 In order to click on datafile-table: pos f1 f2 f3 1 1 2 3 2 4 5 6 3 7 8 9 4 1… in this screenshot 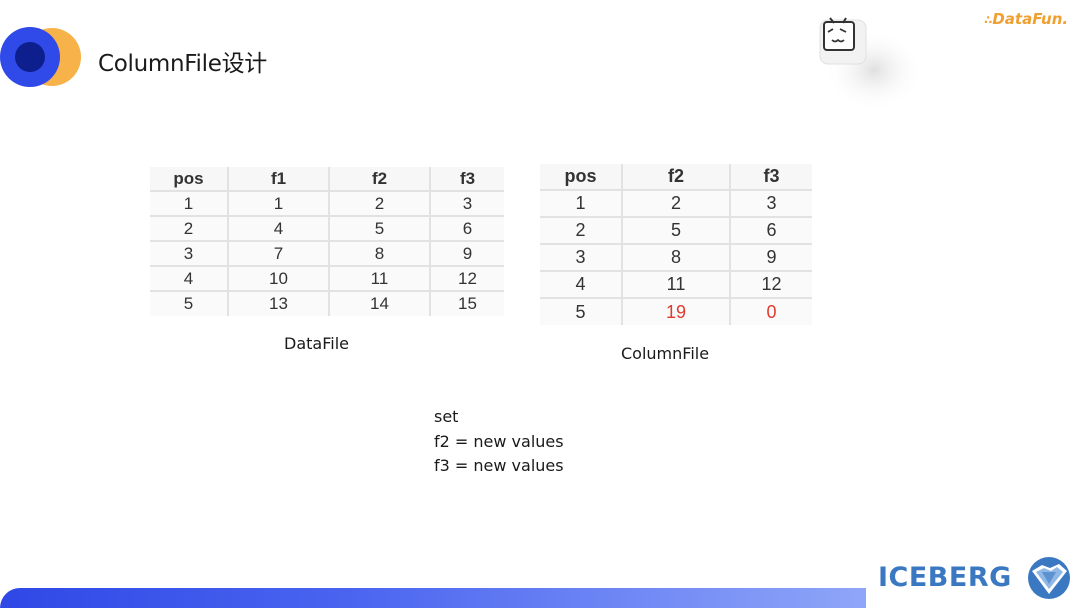, I will do `click(327, 241)`.